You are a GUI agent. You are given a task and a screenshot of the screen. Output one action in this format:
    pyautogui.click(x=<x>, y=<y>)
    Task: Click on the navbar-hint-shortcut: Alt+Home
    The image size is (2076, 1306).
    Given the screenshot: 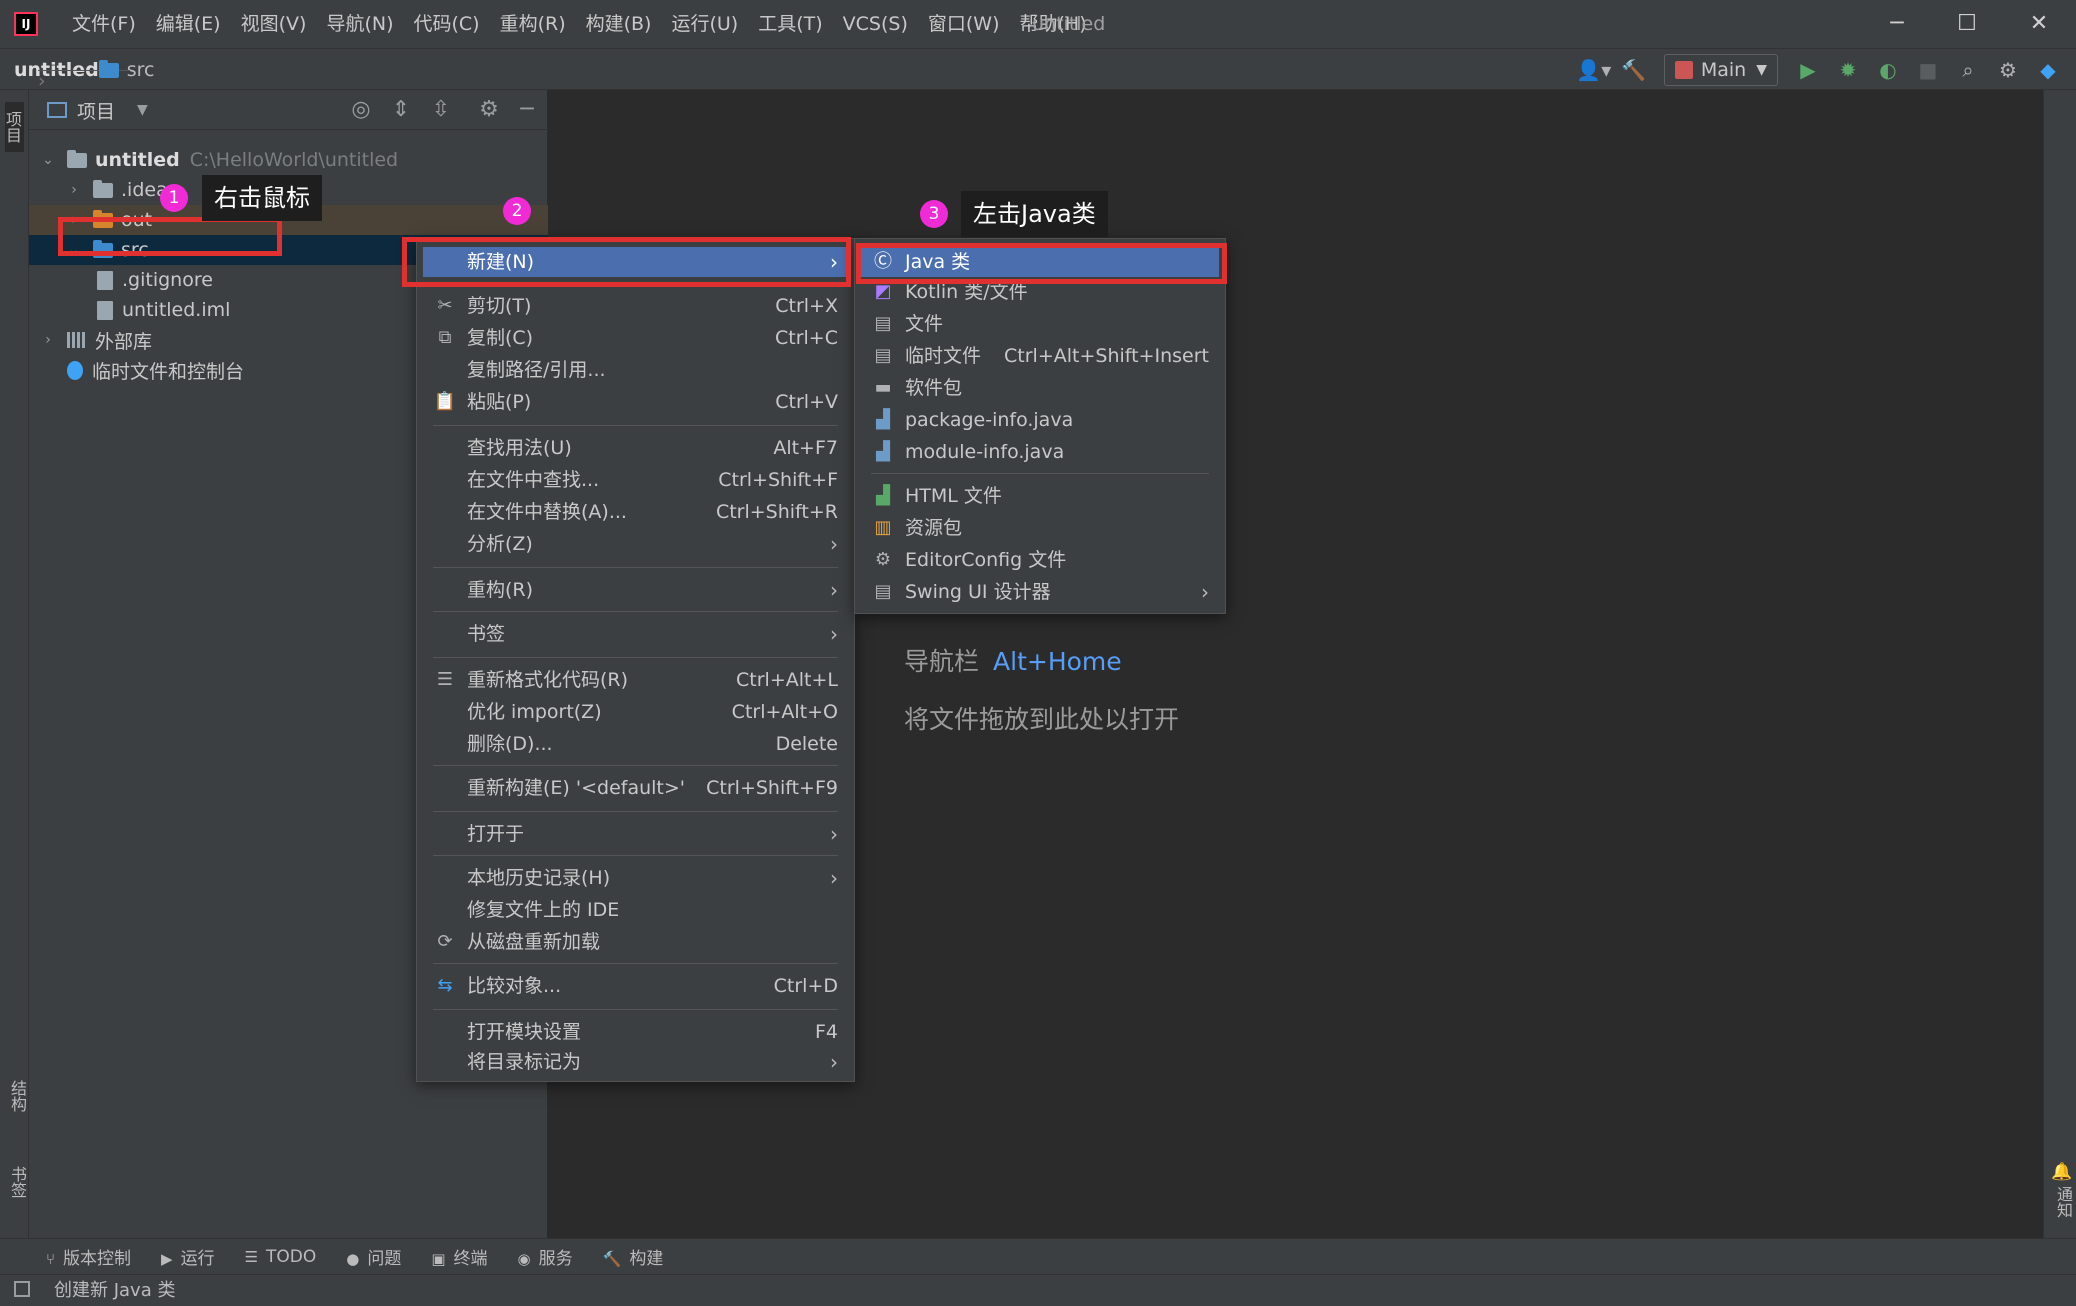 What is the action you would take?
    pyautogui.click(x=1057, y=661)
    